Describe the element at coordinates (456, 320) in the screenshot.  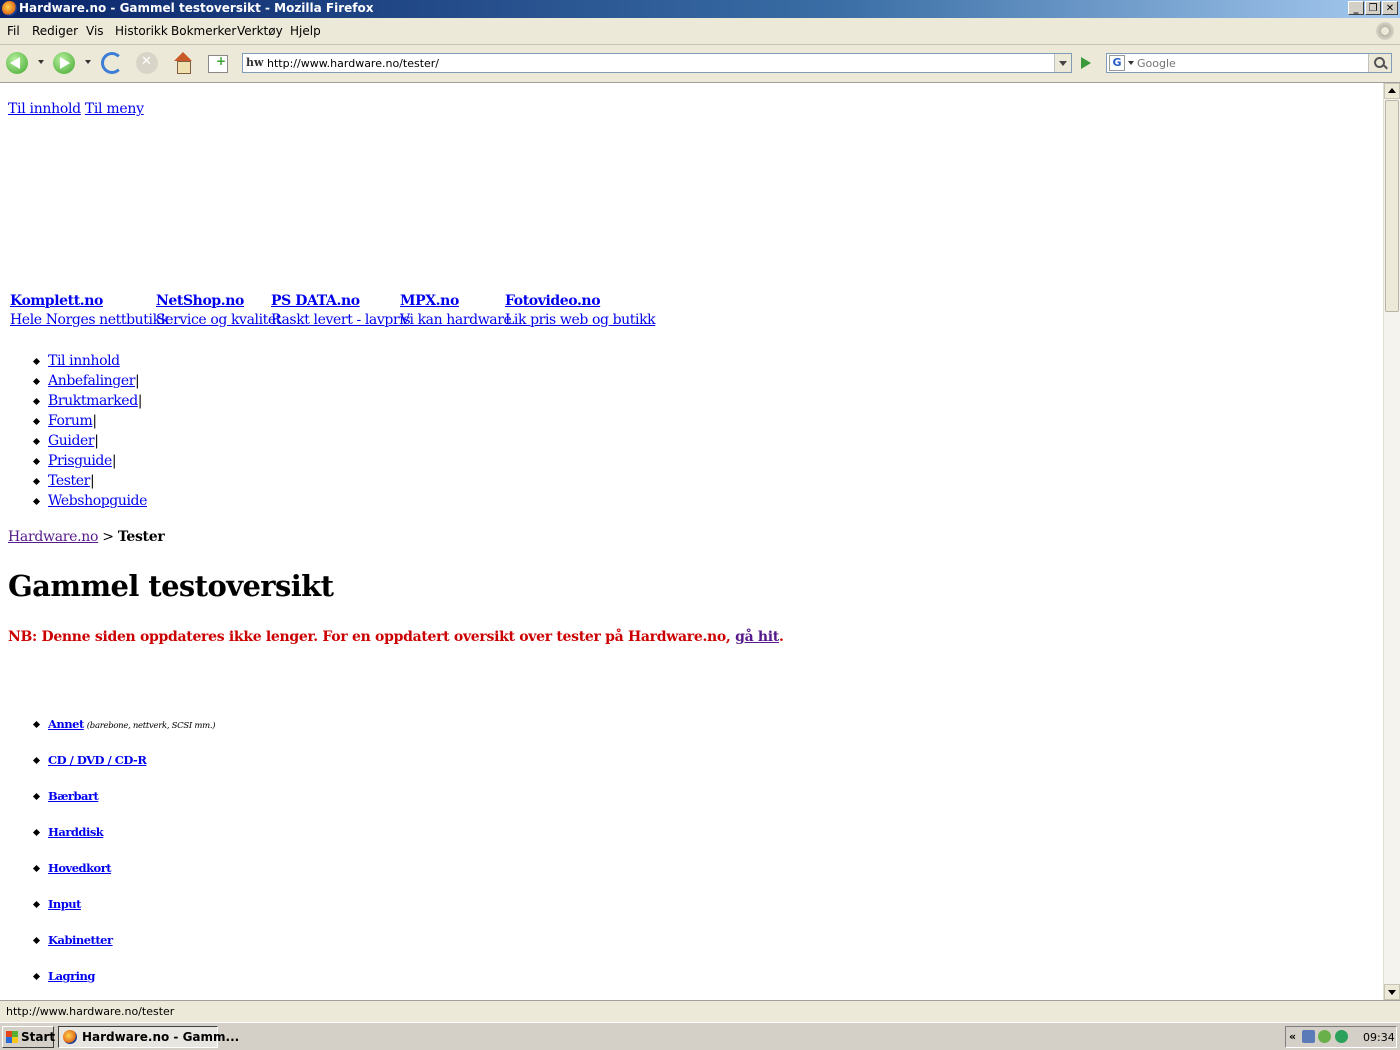
I see `partner-tagline: Vi kan hardware` at that location.